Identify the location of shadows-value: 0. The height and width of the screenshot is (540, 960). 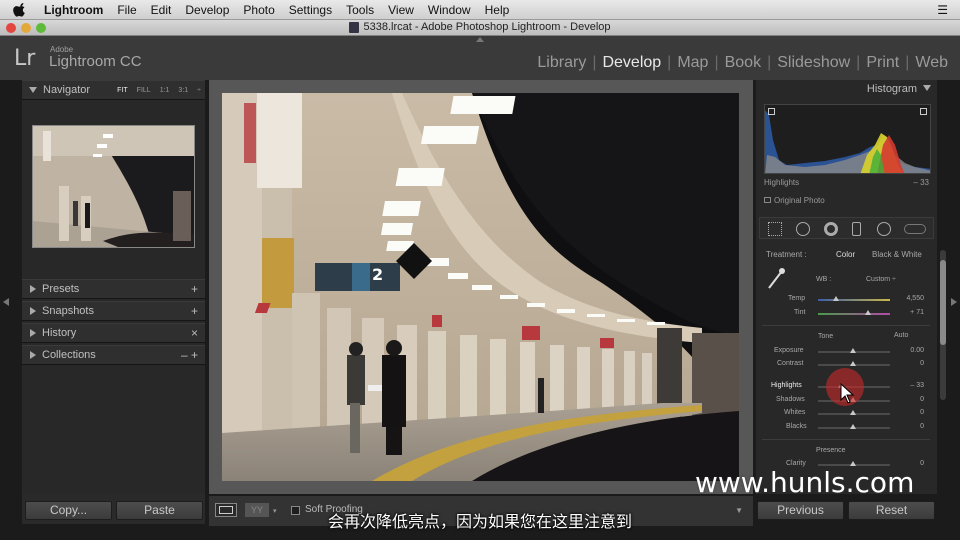
(909, 399).